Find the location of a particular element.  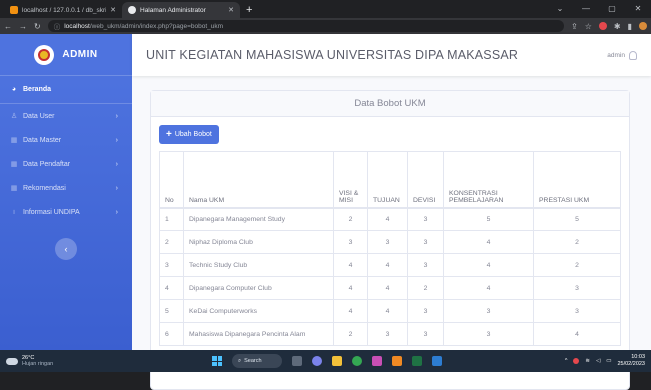

new-tab-icon: + is located at coordinates (249, 10).